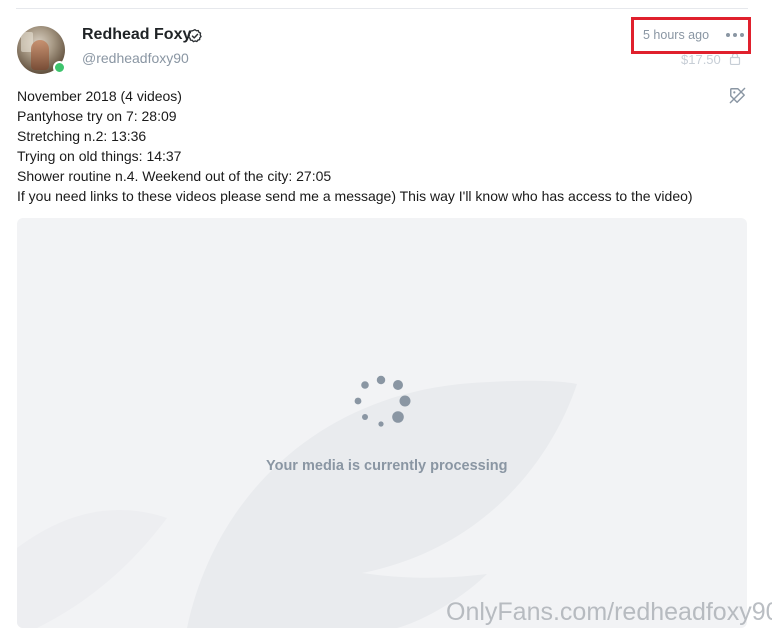 Image resolution: width=772 pixels, height=633 pixels. Describe the element at coordinates (99, 156) in the screenshot. I see `post-text-line: Trying on old things: 14:37` at that location.